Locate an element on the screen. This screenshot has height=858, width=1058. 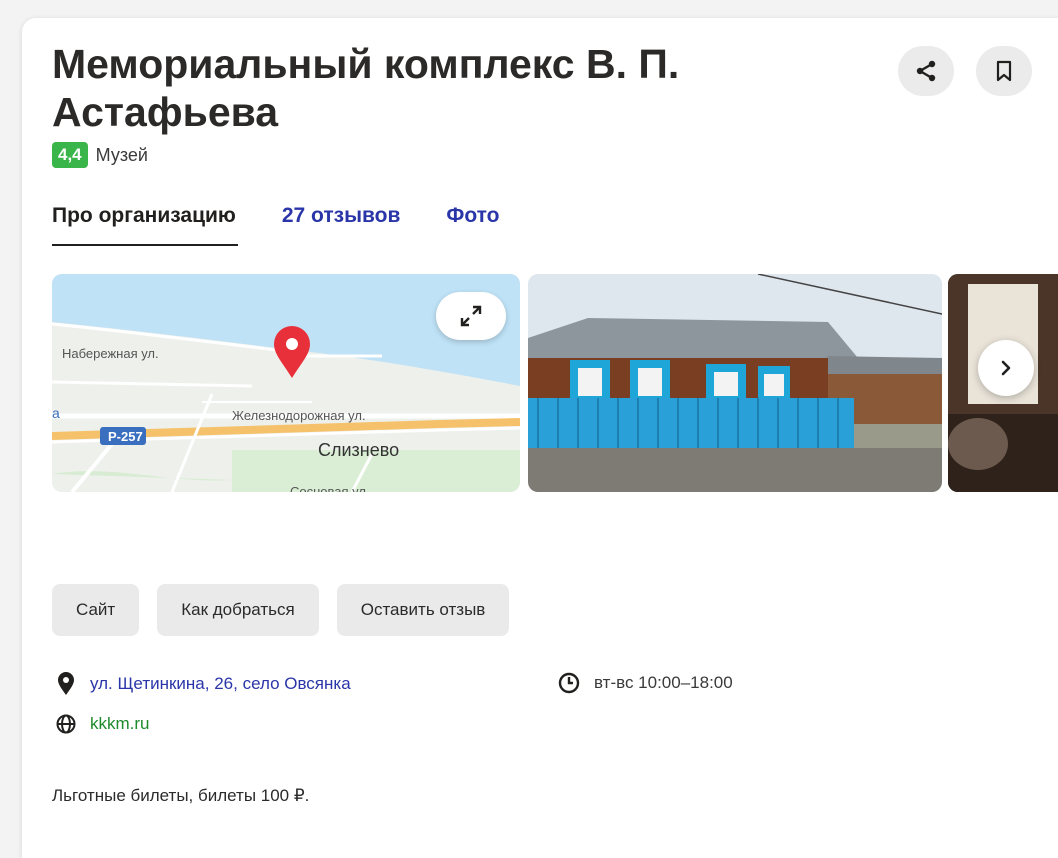
address-row: ул. Щетинкина, 26, село Овсянка is located at coordinates (203, 684).